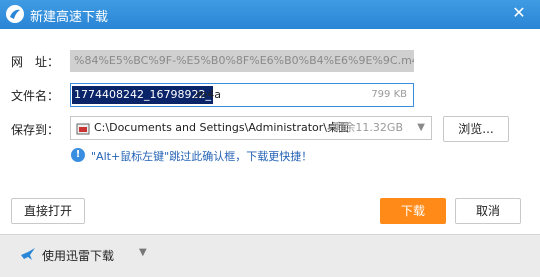  Describe the element at coordinates (270, 14) in the screenshot. I see `title-bar: 新建高速下载 ✕` at that location.